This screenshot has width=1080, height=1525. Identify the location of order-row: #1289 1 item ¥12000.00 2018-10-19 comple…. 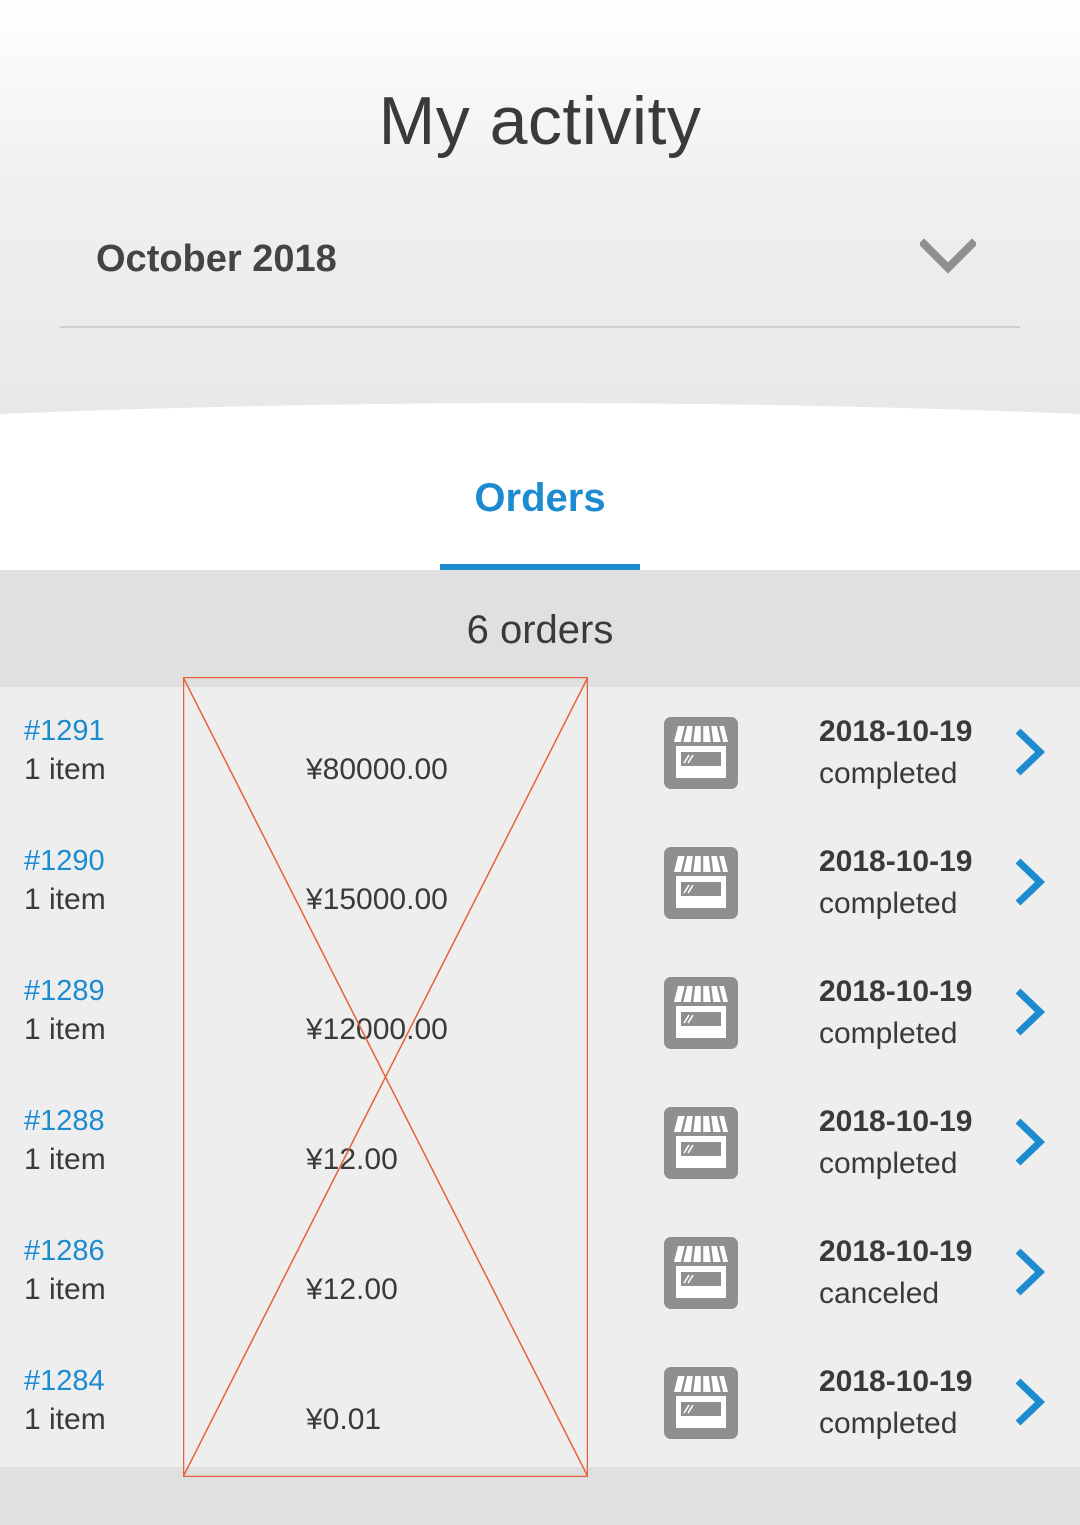
(540, 1012).